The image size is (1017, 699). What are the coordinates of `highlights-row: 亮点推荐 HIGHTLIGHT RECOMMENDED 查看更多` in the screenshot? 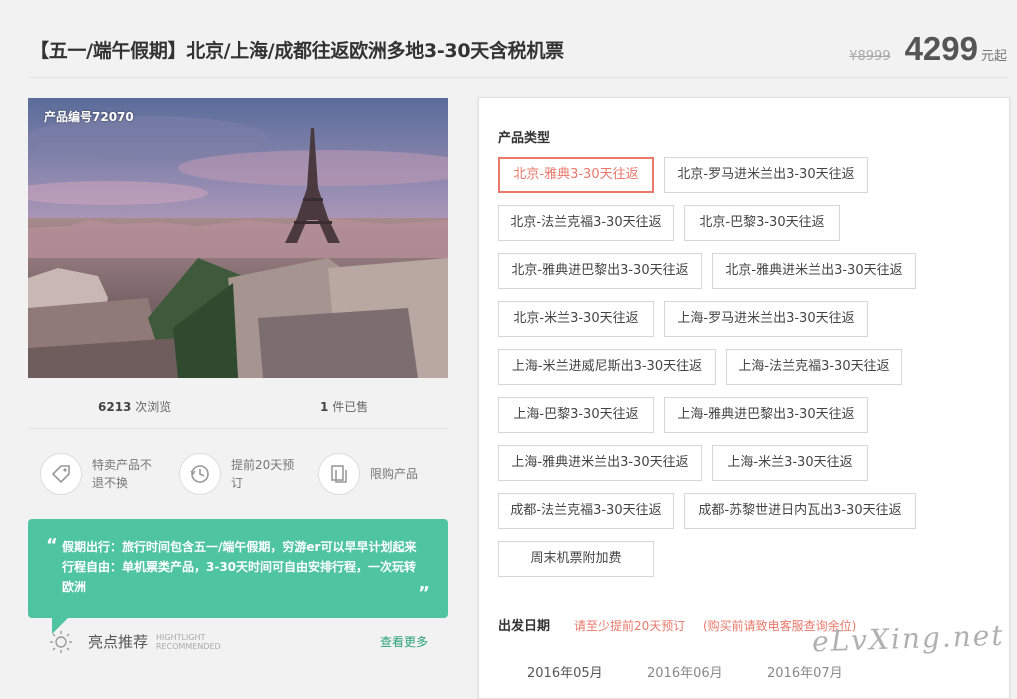 It's located at (238, 640).